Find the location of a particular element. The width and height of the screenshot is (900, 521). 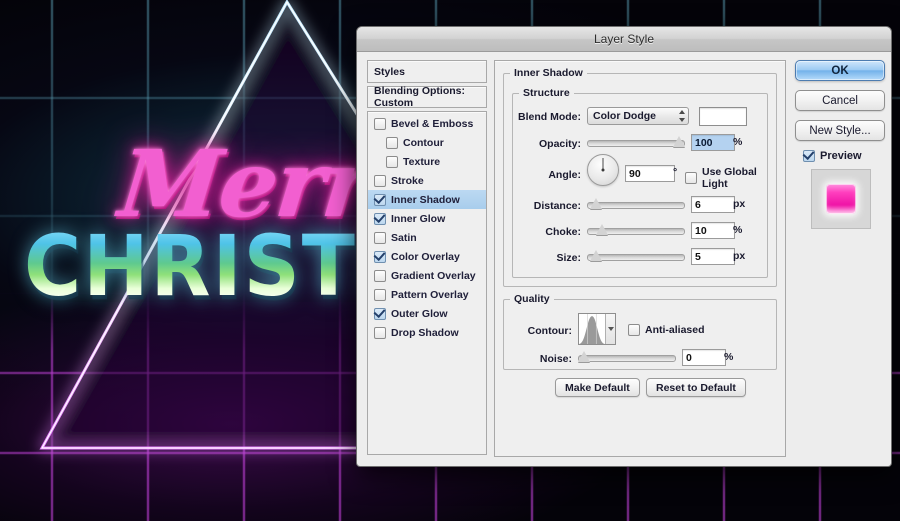

dialog-title: Layer Style is located at coordinates (624, 39).